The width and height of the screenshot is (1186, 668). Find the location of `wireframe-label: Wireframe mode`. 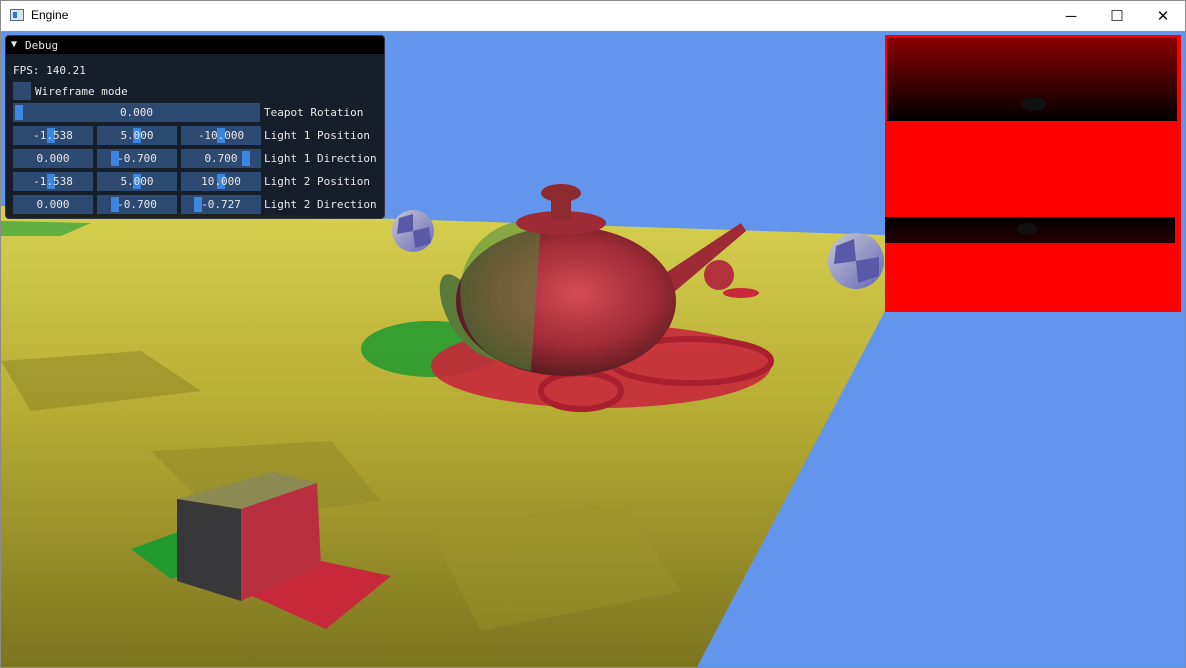

wireframe-label: Wireframe mode is located at coordinates (81, 91).